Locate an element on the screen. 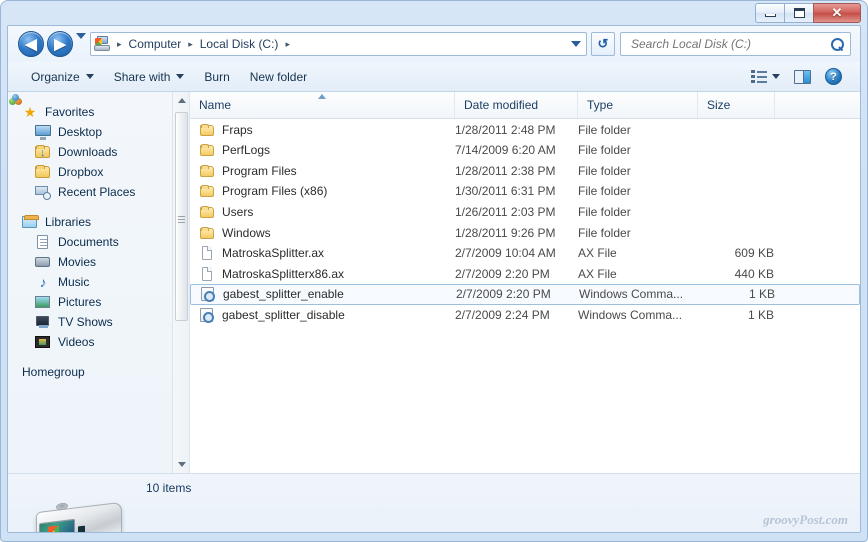 Image resolution: width=868 pixels, height=542 pixels. script-icon is located at coordinates (208, 294).